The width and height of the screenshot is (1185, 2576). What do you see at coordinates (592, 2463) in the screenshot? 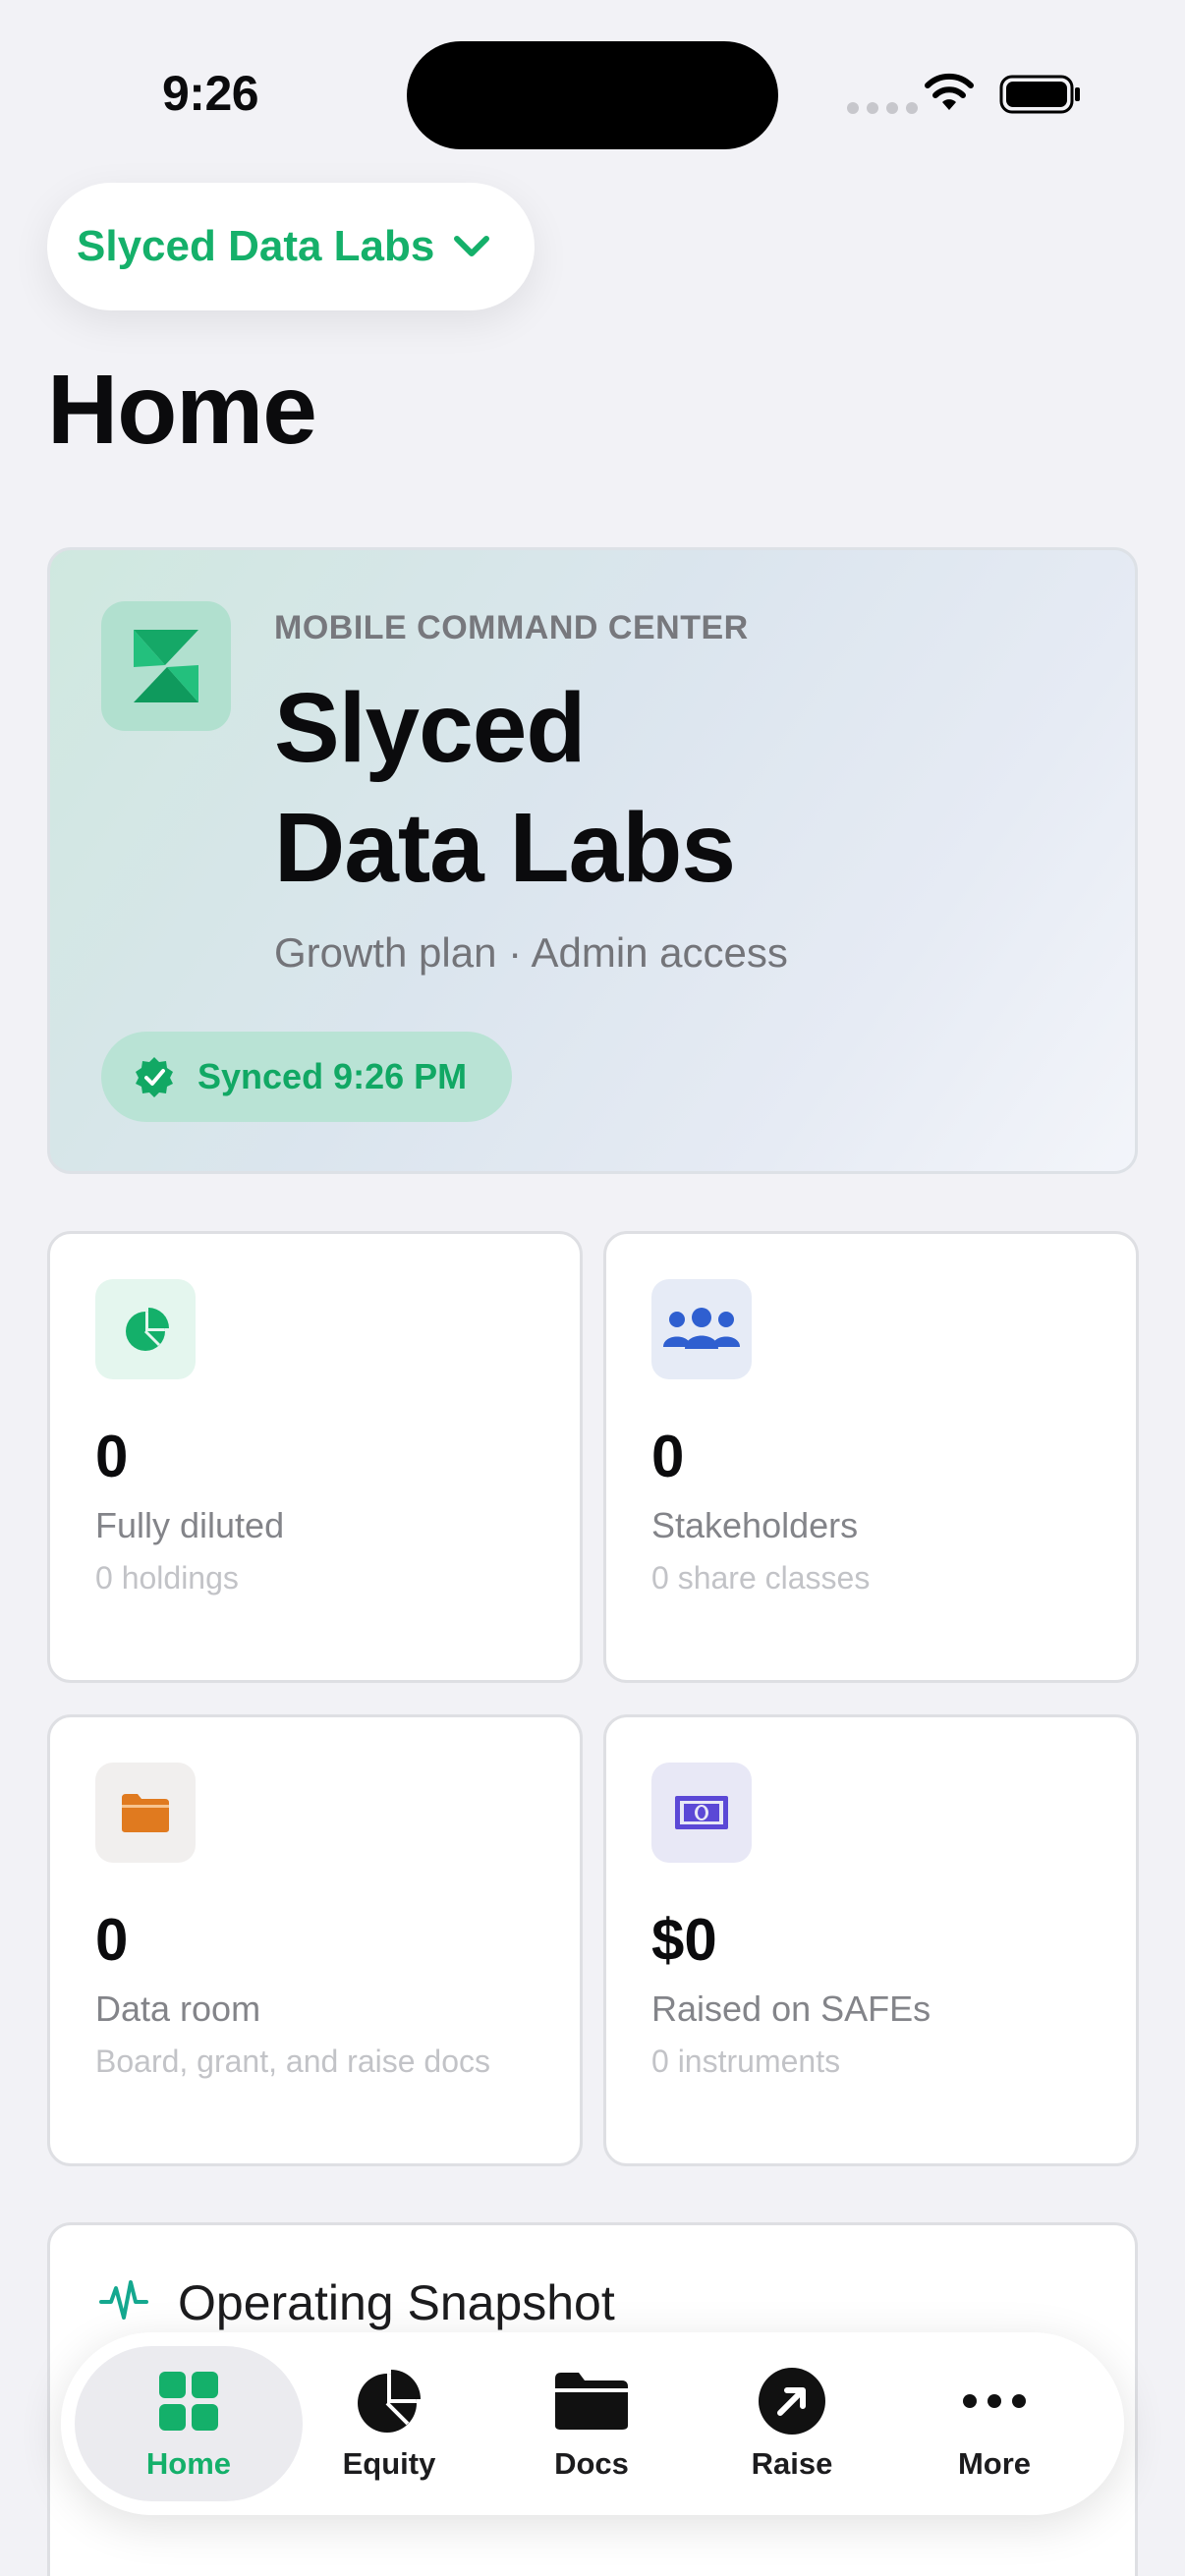
I see `tab-label: Docs` at bounding box center [592, 2463].